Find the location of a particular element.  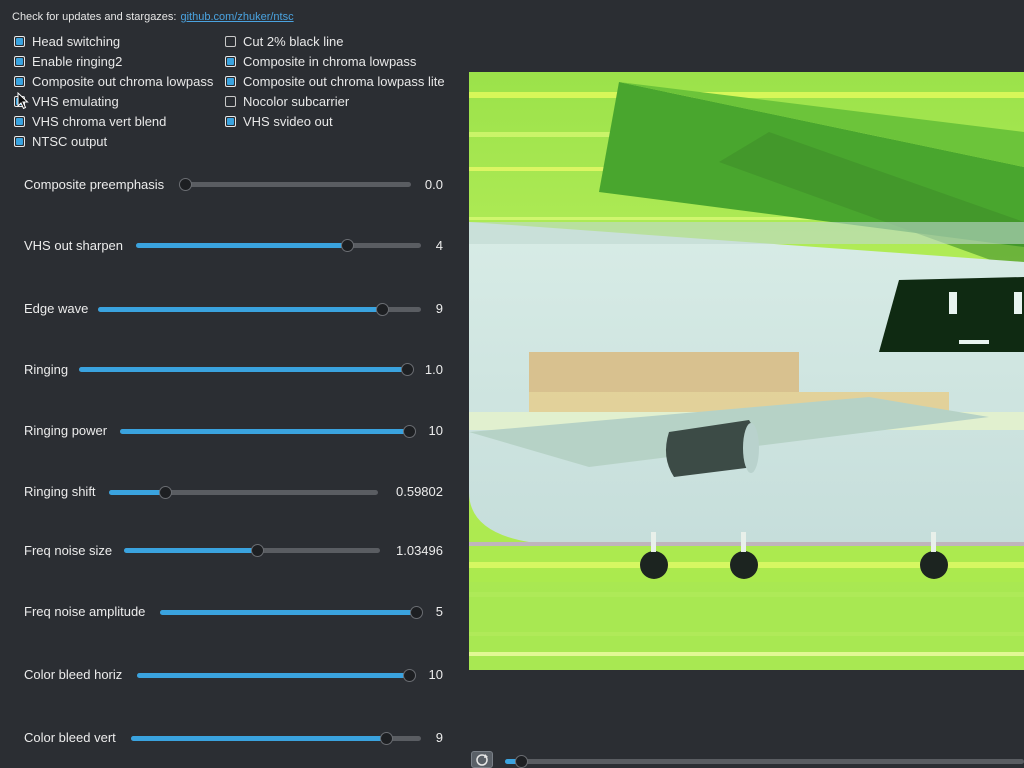

checkbox-label: Composite in chroma lowpass is located at coordinates (330, 61).